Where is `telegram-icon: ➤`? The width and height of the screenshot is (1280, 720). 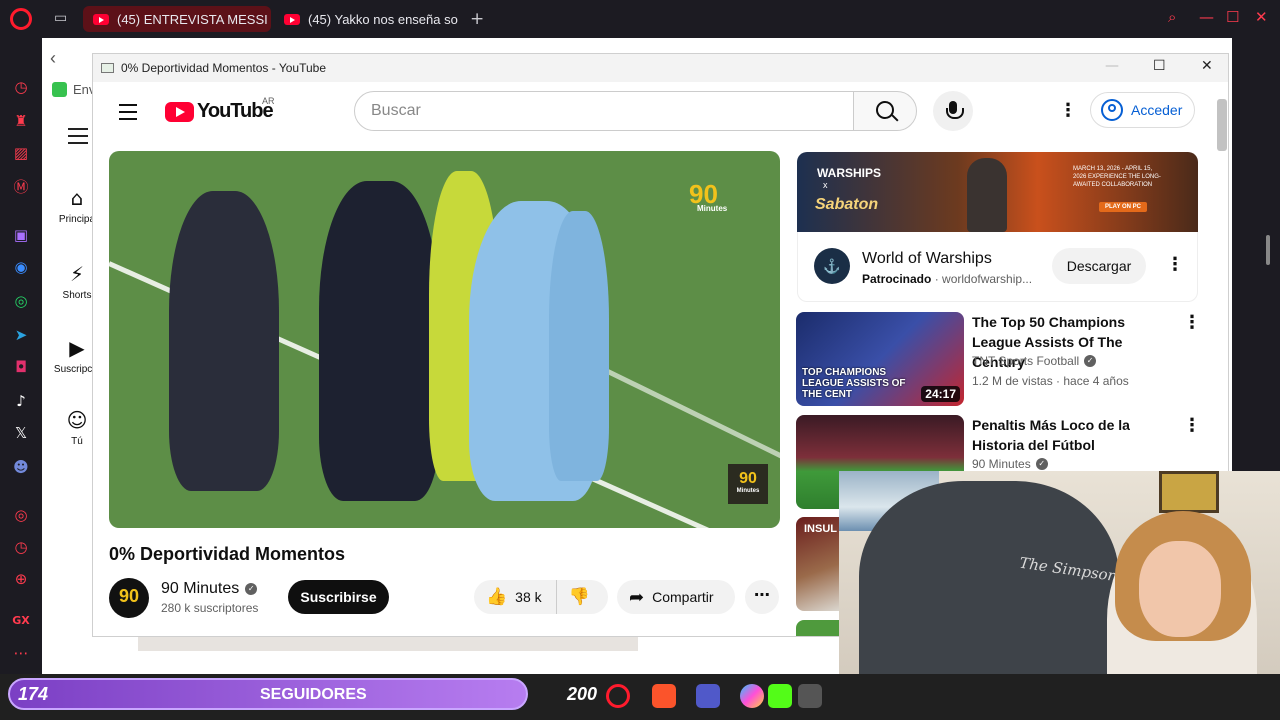 telegram-icon: ➤ is located at coordinates (21, 335).